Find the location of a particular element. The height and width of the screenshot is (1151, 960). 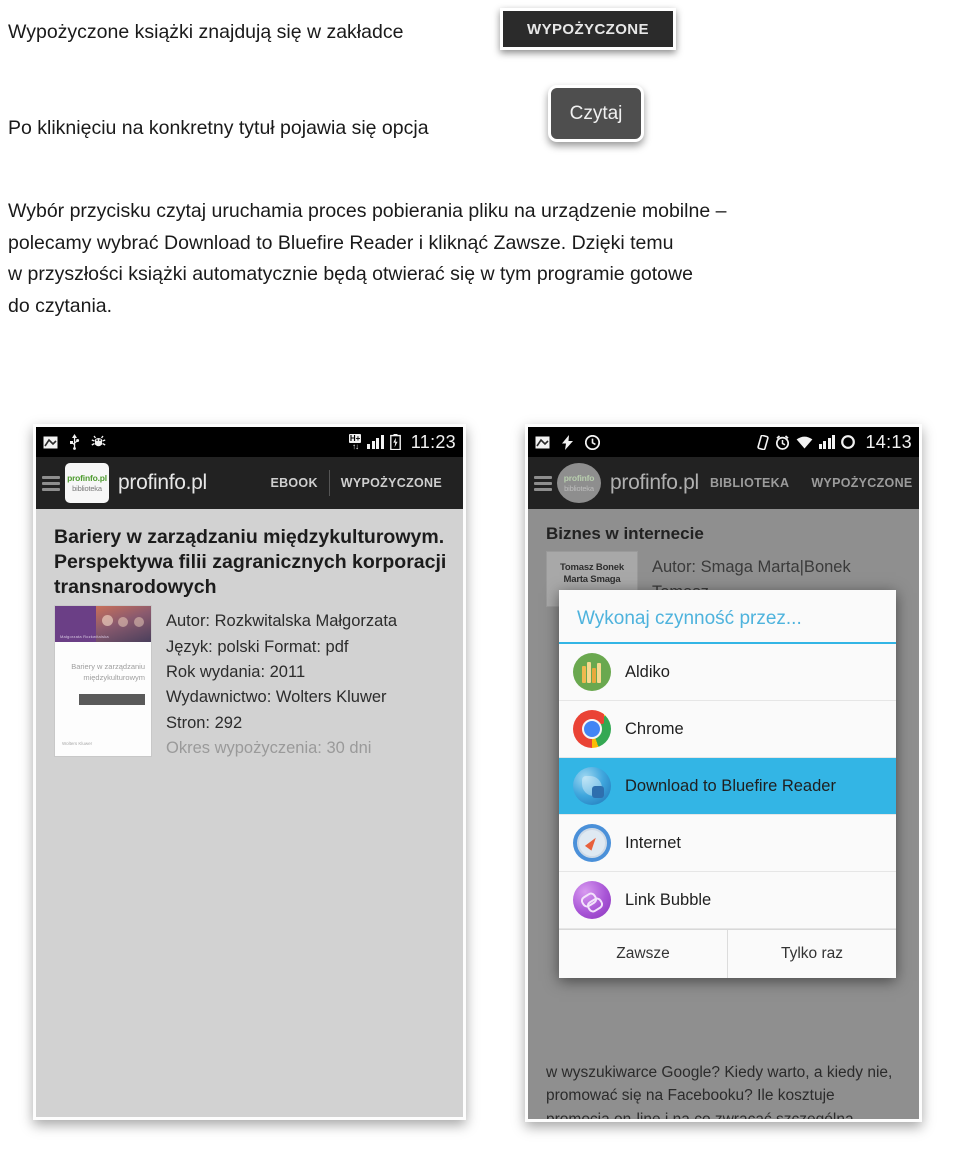

dialog-item-label: Download to Bluefire Reader is located at coordinates (730, 785).